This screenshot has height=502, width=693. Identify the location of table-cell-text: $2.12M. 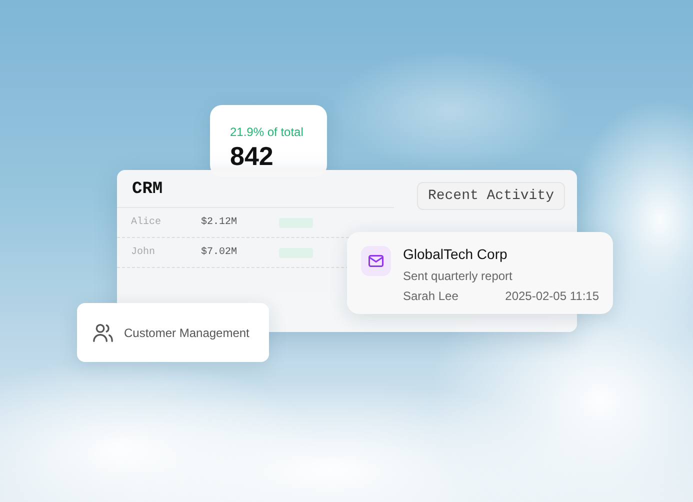
(219, 222).